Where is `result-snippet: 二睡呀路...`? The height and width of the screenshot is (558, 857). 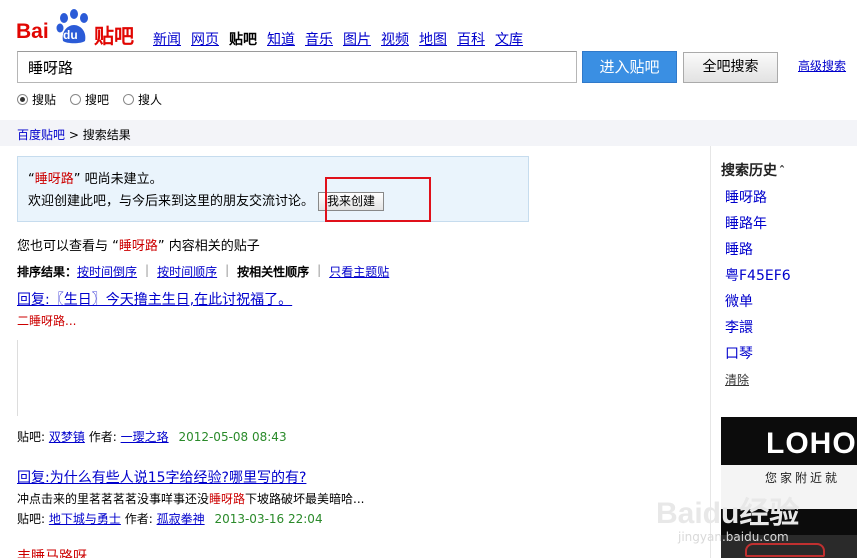 result-snippet: 二睡呀路... is located at coordinates (47, 321).